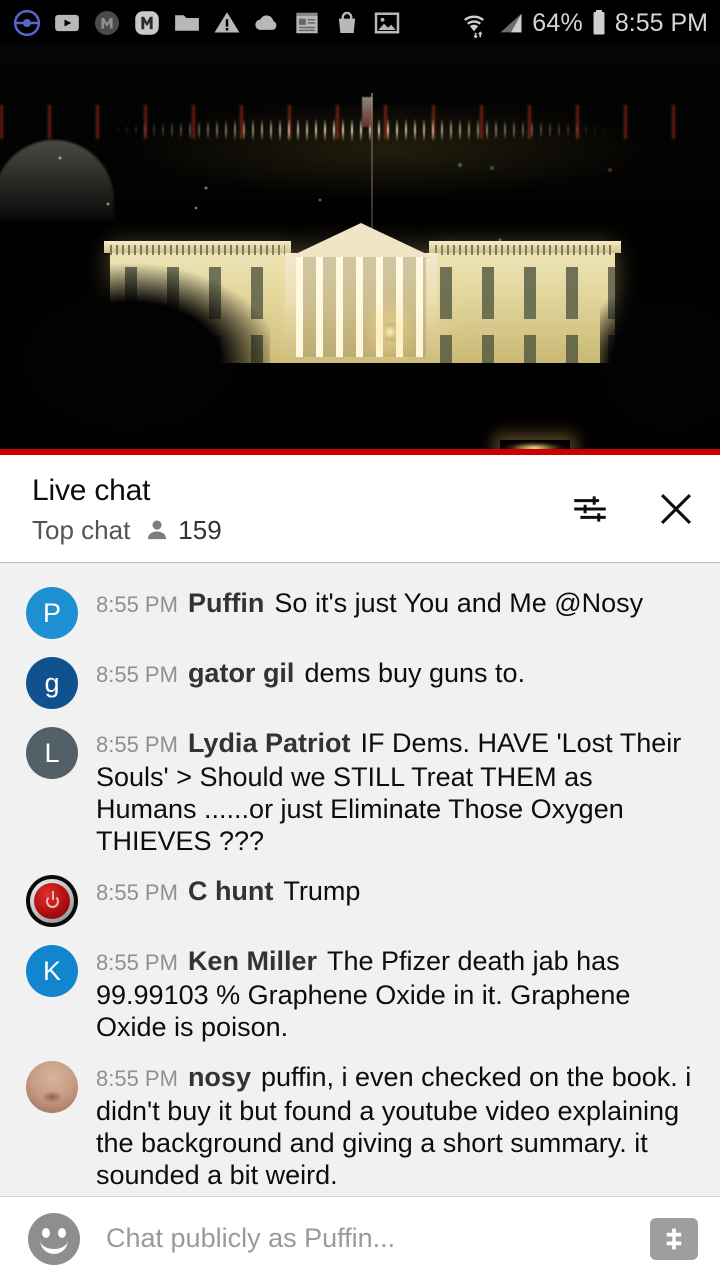  Describe the element at coordinates (219, 1077) in the screenshot. I see `message-author: nosy` at that location.